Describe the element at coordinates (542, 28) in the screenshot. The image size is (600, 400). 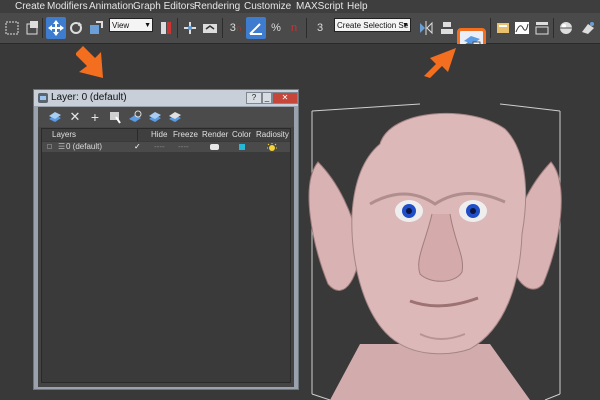
I see `schematic-view-icon` at that location.